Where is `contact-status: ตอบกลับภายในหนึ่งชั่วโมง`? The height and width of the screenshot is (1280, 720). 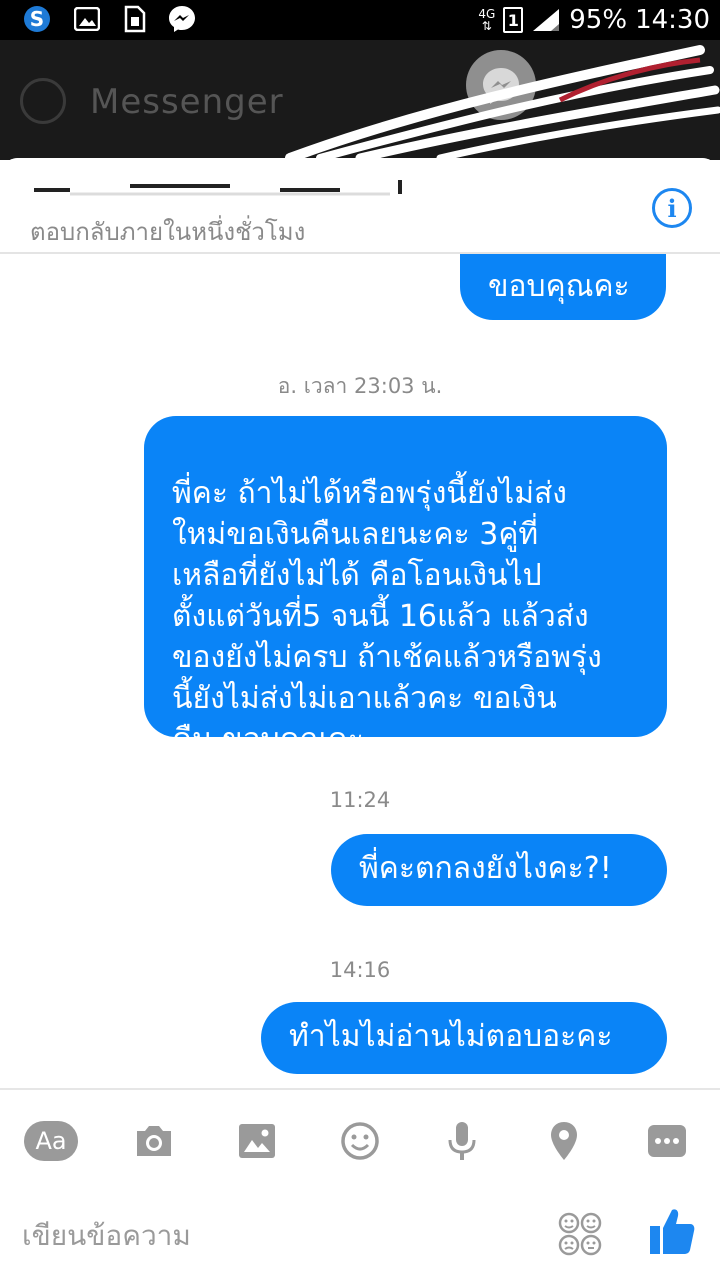
contact-status: ตอบกลับภายในหนึ่งชั่วโมง is located at coordinates (168, 232).